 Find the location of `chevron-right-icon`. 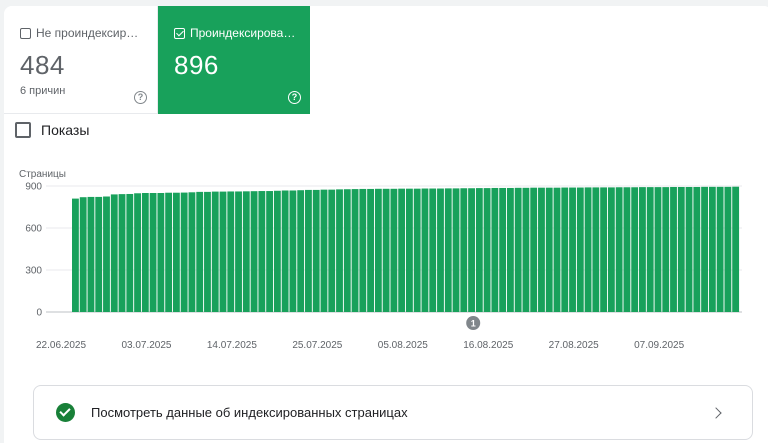

chevron-right-icon is located at coordinates (716, 412).